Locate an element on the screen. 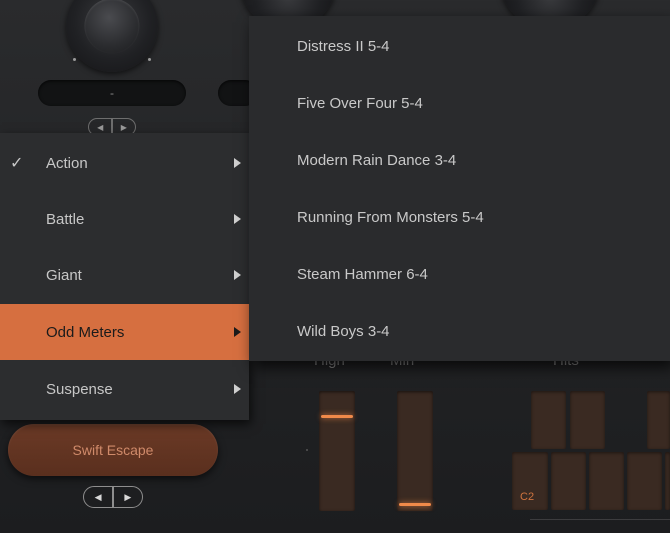 This screenshot has width=670, height=533. submenu-item-label: Running From Monsters 5-4 is located at coordinates (390, 217).